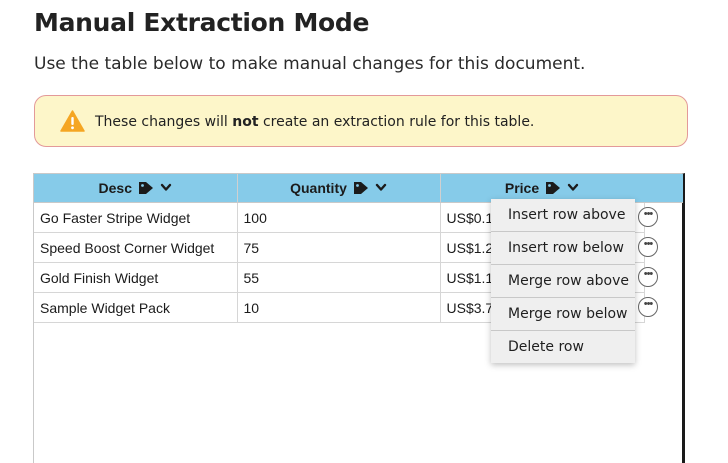 The width and height of the screenshot is (728, 463). Describe the element at coordinates (245, 122) in the screenshot. I see `warning-emphasis: not` at that location.